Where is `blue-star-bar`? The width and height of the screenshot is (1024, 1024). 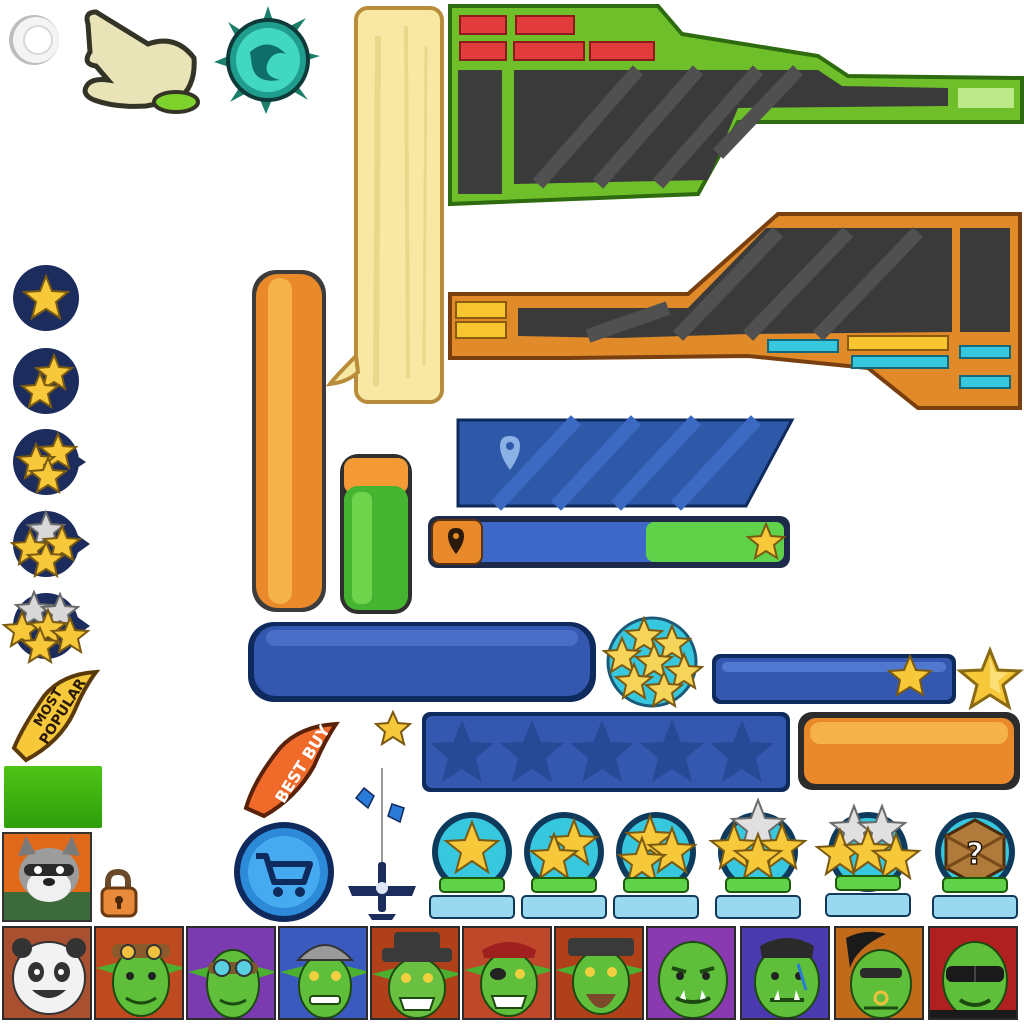
blue-star-bar is located at coordinates (834, 679).